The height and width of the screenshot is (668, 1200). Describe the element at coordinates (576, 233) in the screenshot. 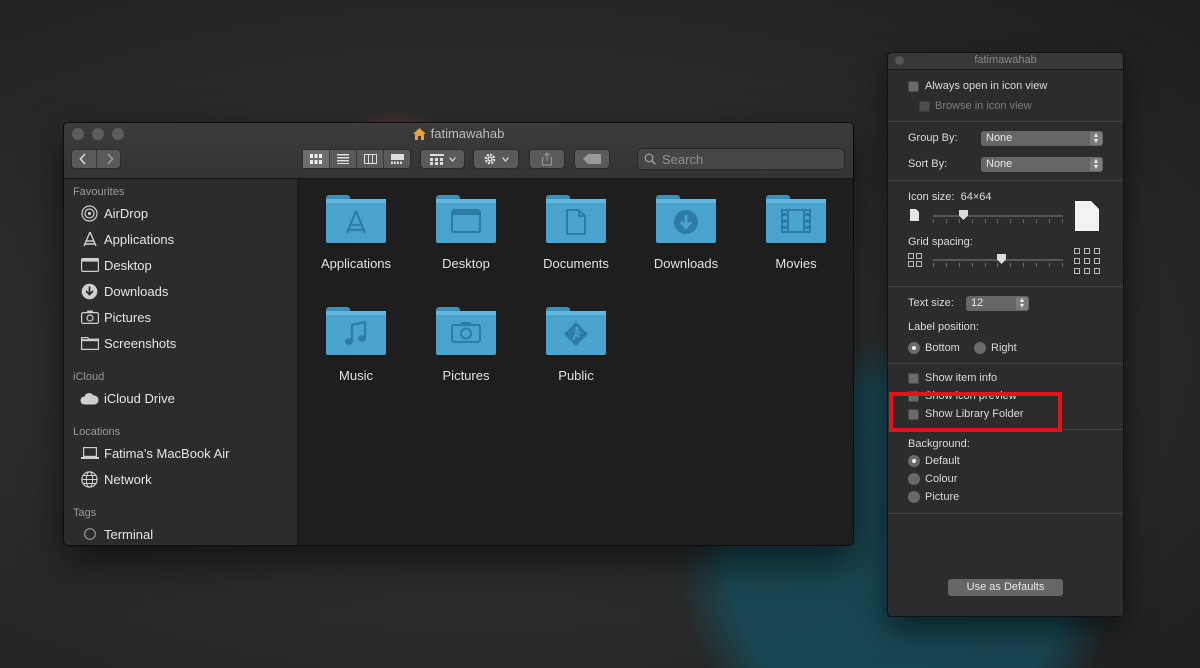

I see `file-item-documents: Documents` at that location.